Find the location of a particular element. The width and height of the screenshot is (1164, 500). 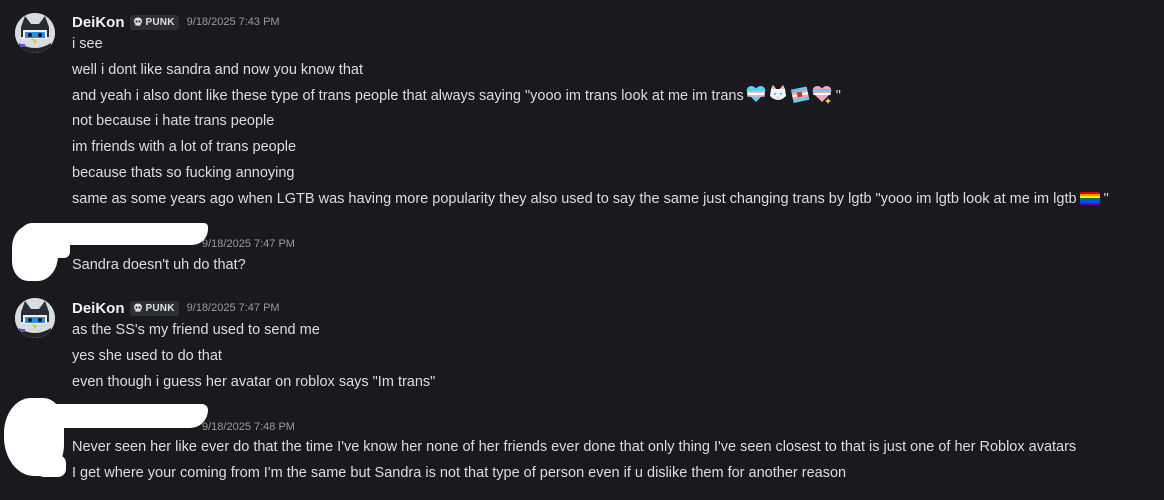

message-header: DeiKon PUNK 9/18/2025 7:43 PM is located at coordinates (176, 22).